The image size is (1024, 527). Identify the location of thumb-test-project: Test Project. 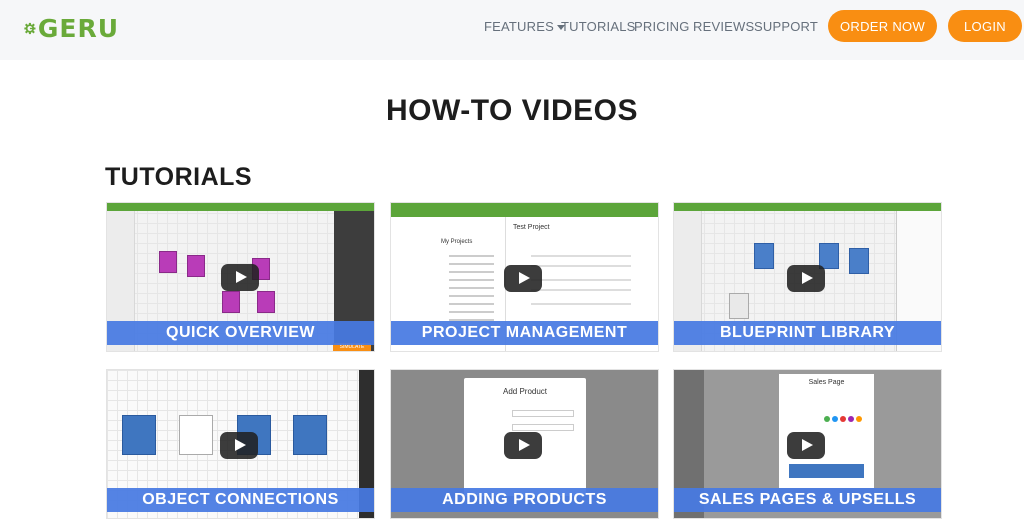
(531, 227).